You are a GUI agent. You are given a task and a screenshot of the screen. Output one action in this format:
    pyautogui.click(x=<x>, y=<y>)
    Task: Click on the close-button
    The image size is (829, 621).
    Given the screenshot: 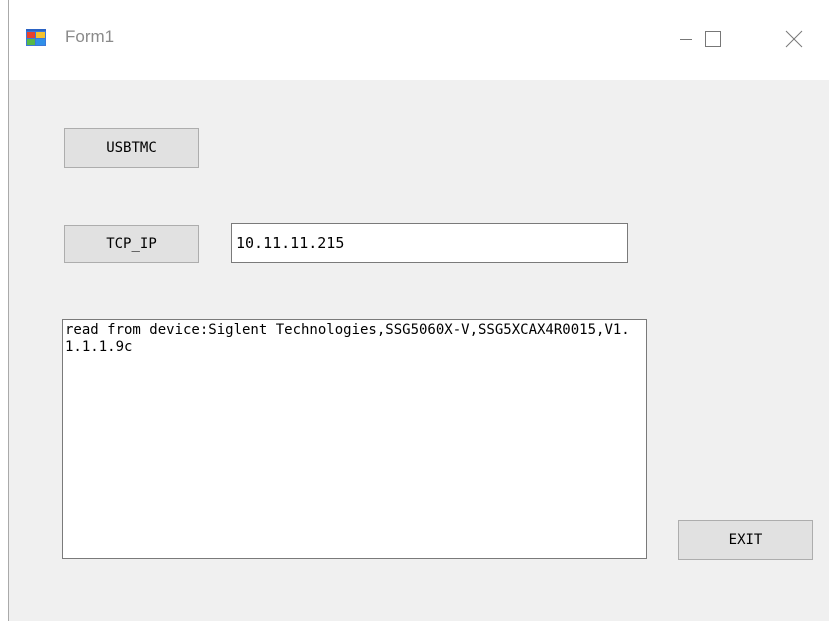 What is the action you would take?
    pyautogui.click(x=794, y=39)
    